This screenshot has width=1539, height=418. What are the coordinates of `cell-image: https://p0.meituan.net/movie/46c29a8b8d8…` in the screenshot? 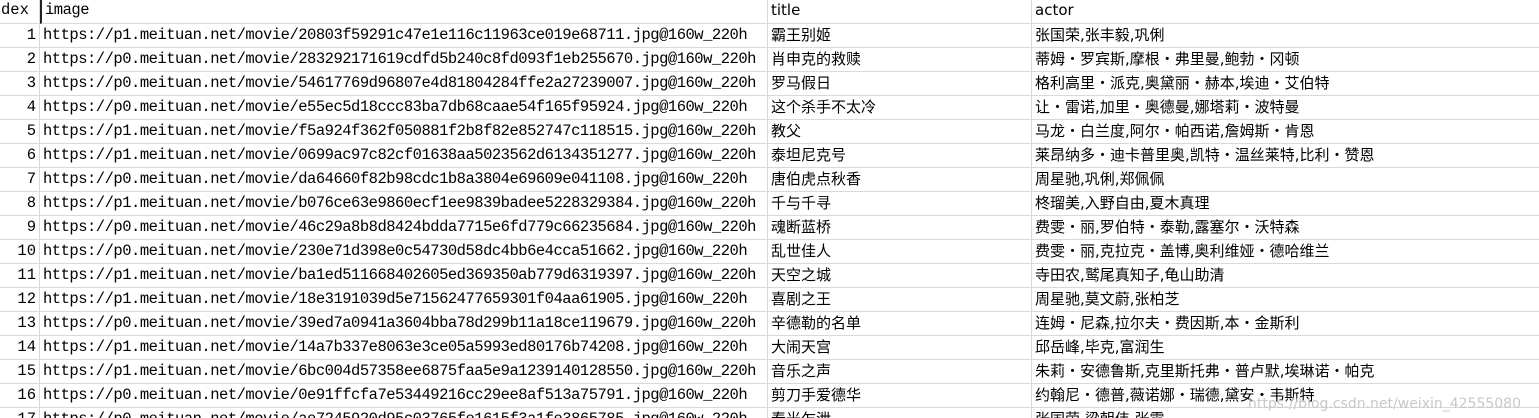 It's located at (404, 228).